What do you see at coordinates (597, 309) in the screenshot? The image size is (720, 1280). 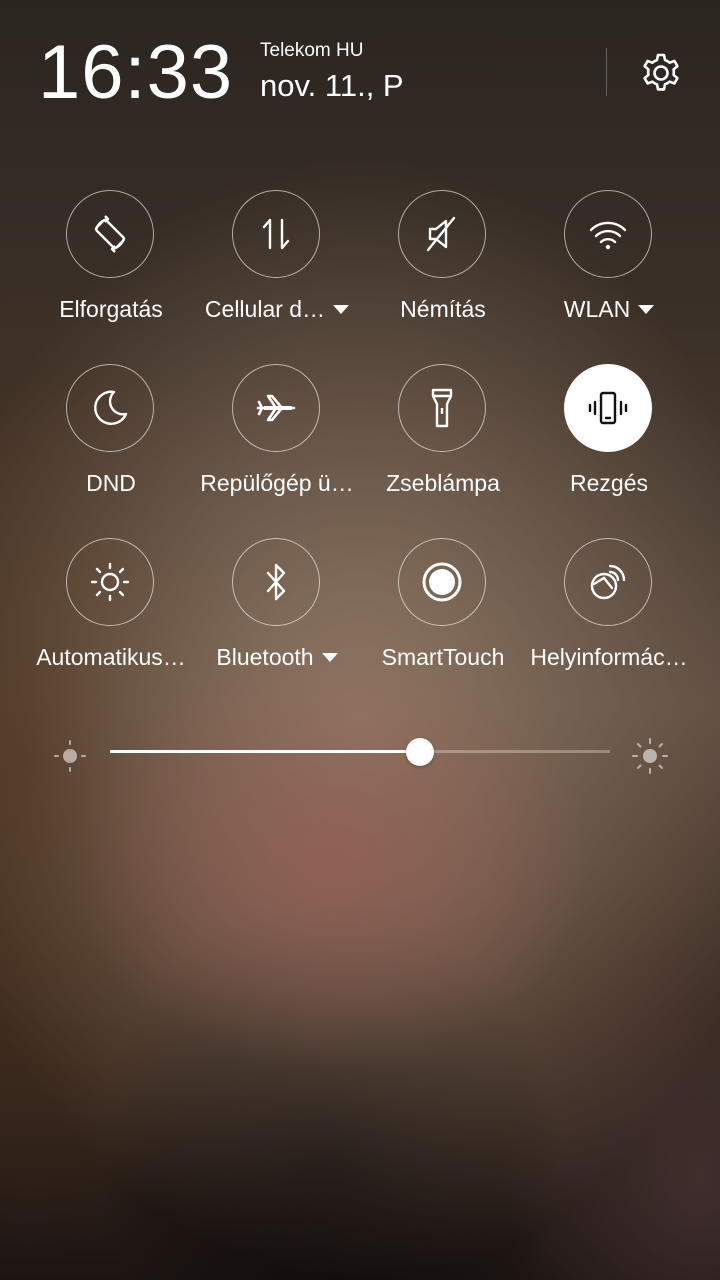 I see `tile-label-text: WLAN` at bounding box center [597, 309].